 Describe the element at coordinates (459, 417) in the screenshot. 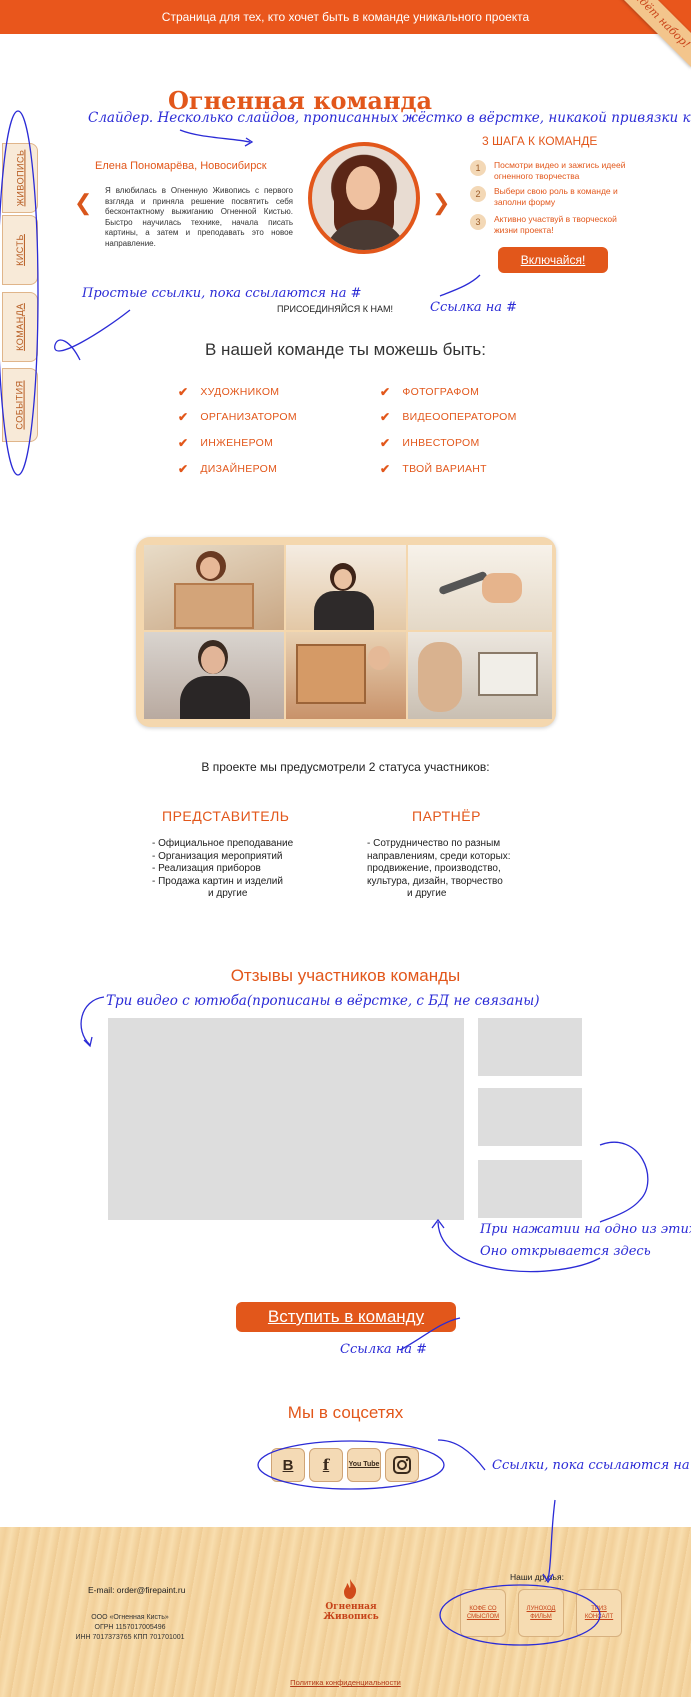

I see `role-label: ВИДЕООПЕРАТОРОМ` at that location.